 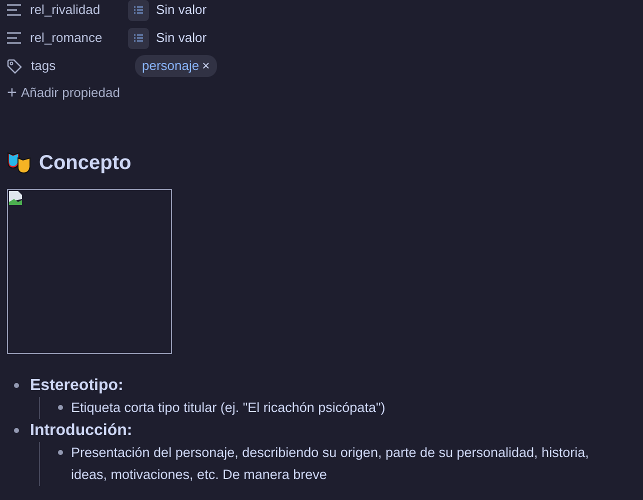 I want to click on tag-pill: personaje ×, so click(x=176, y=66).